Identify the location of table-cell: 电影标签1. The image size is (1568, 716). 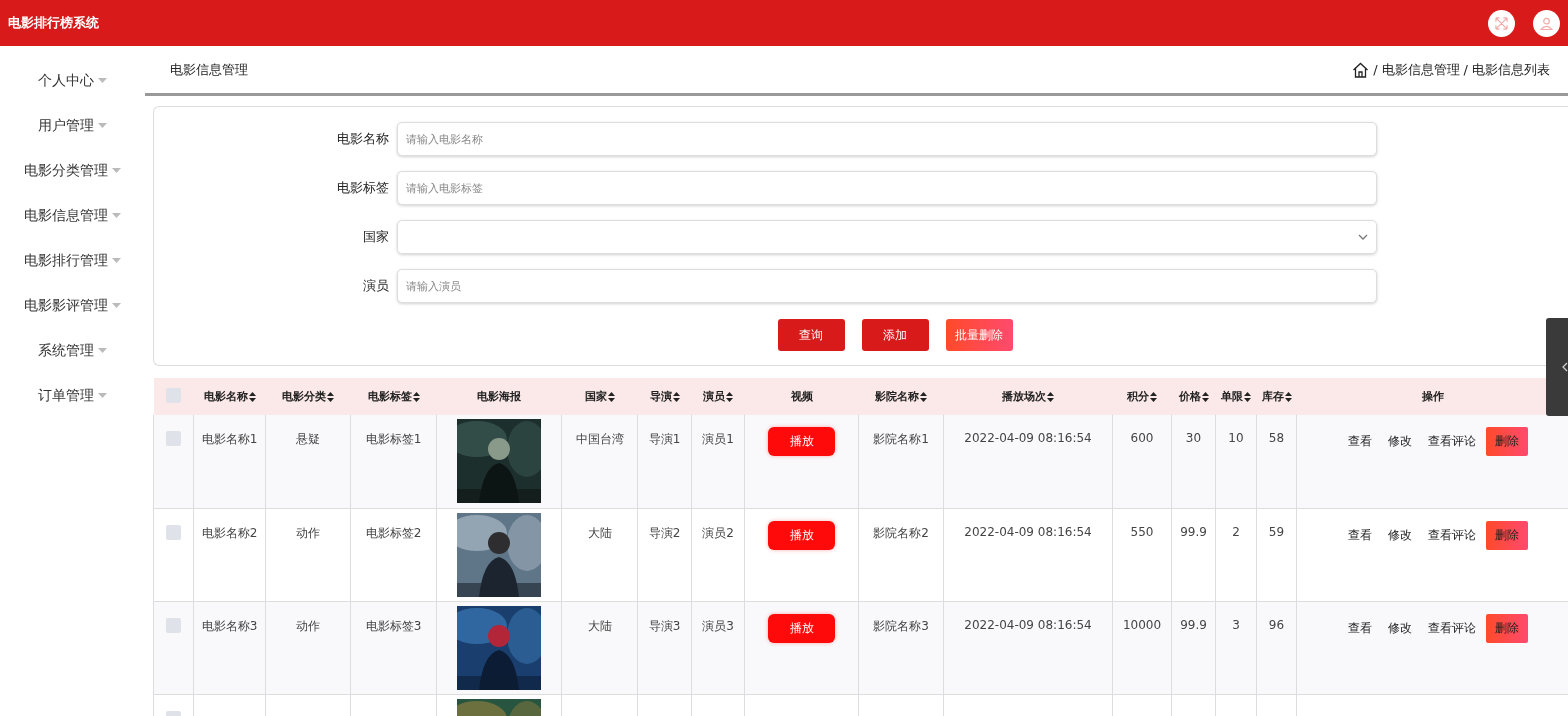
(393, 439).